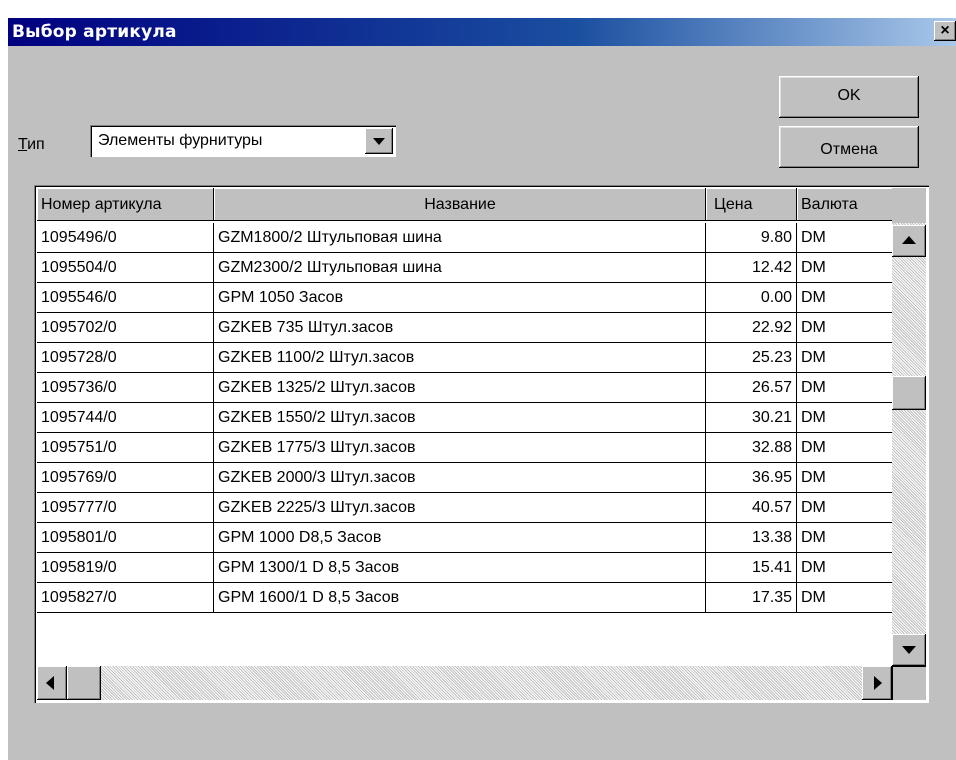 This screenshot has height=760, width=956. Describe the element at coordinates (909, 427) in the screenshot. I see `vertical-scrollbar` at that location.